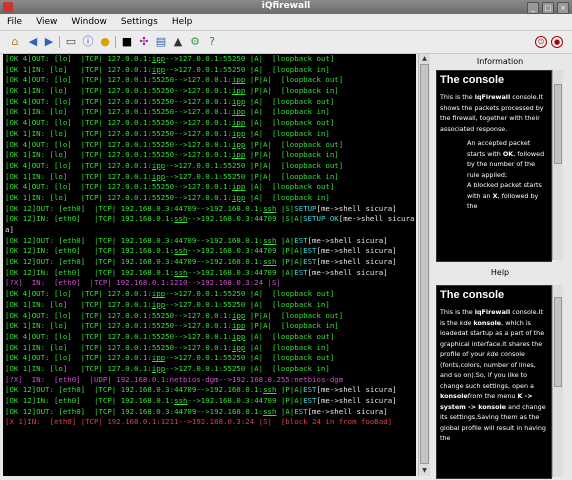  Describe the element at coordinates (195, 42) in the screenshot. I see `settings-icon: ⚙` at that location.